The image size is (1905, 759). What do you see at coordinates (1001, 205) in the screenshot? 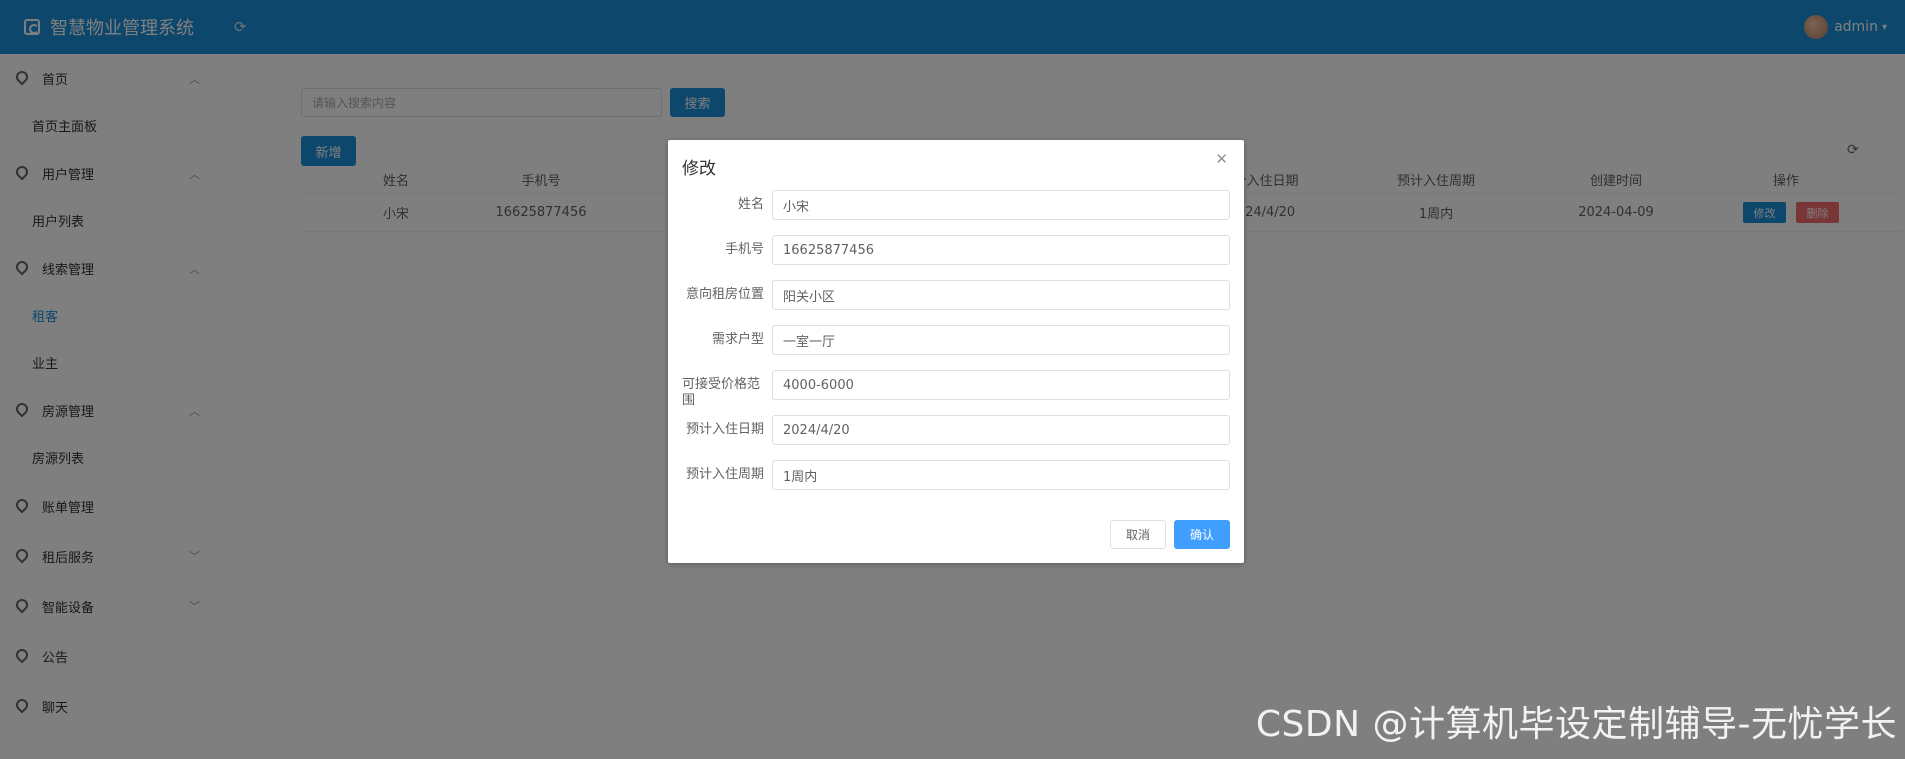
I see `name-field` at bounding box center [1001, 205].